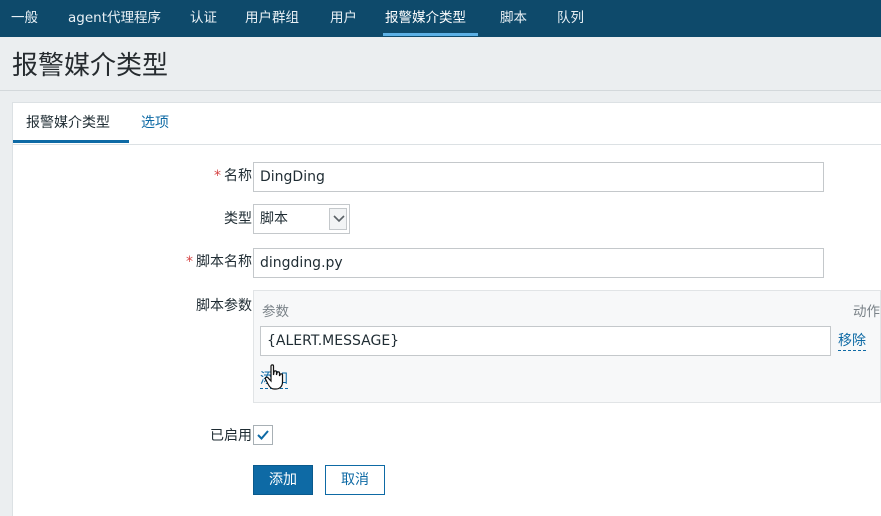 The image size is (881, 516). Describe the element at coordinates (852, 341) in the screenshot. I see `remove-param-link: 移除` at that location.